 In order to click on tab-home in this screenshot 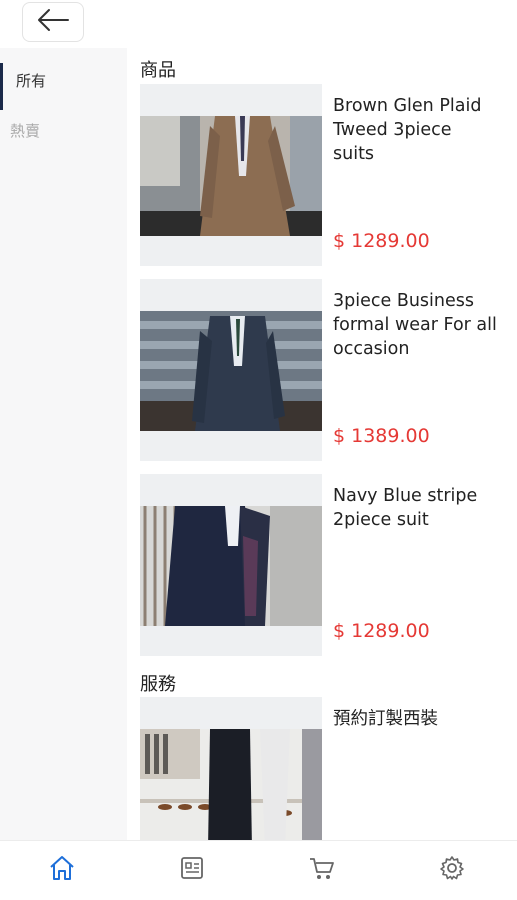, I will do `click(62, 870)`.